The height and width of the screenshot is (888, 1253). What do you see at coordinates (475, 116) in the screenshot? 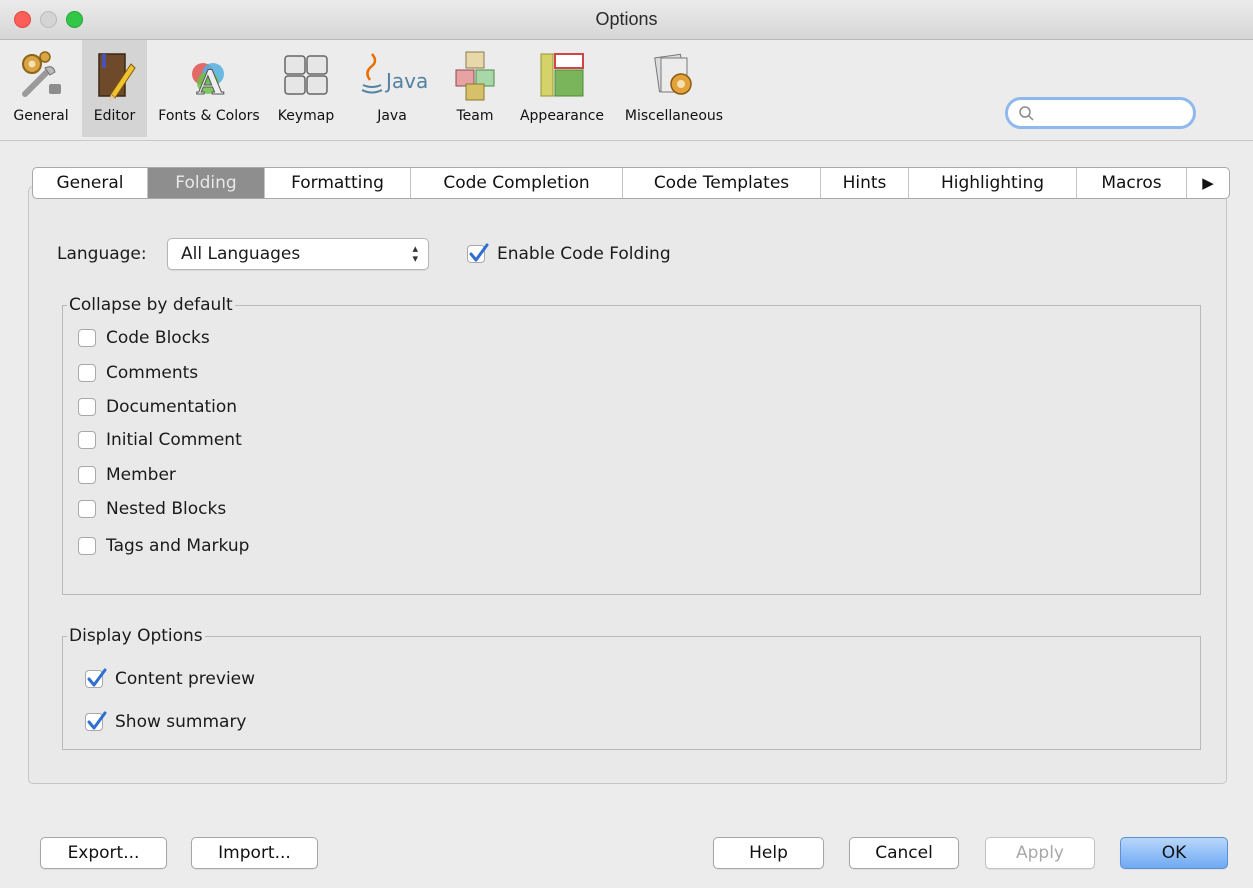
I see `category-label: Team` at bounding box center [475, 116].